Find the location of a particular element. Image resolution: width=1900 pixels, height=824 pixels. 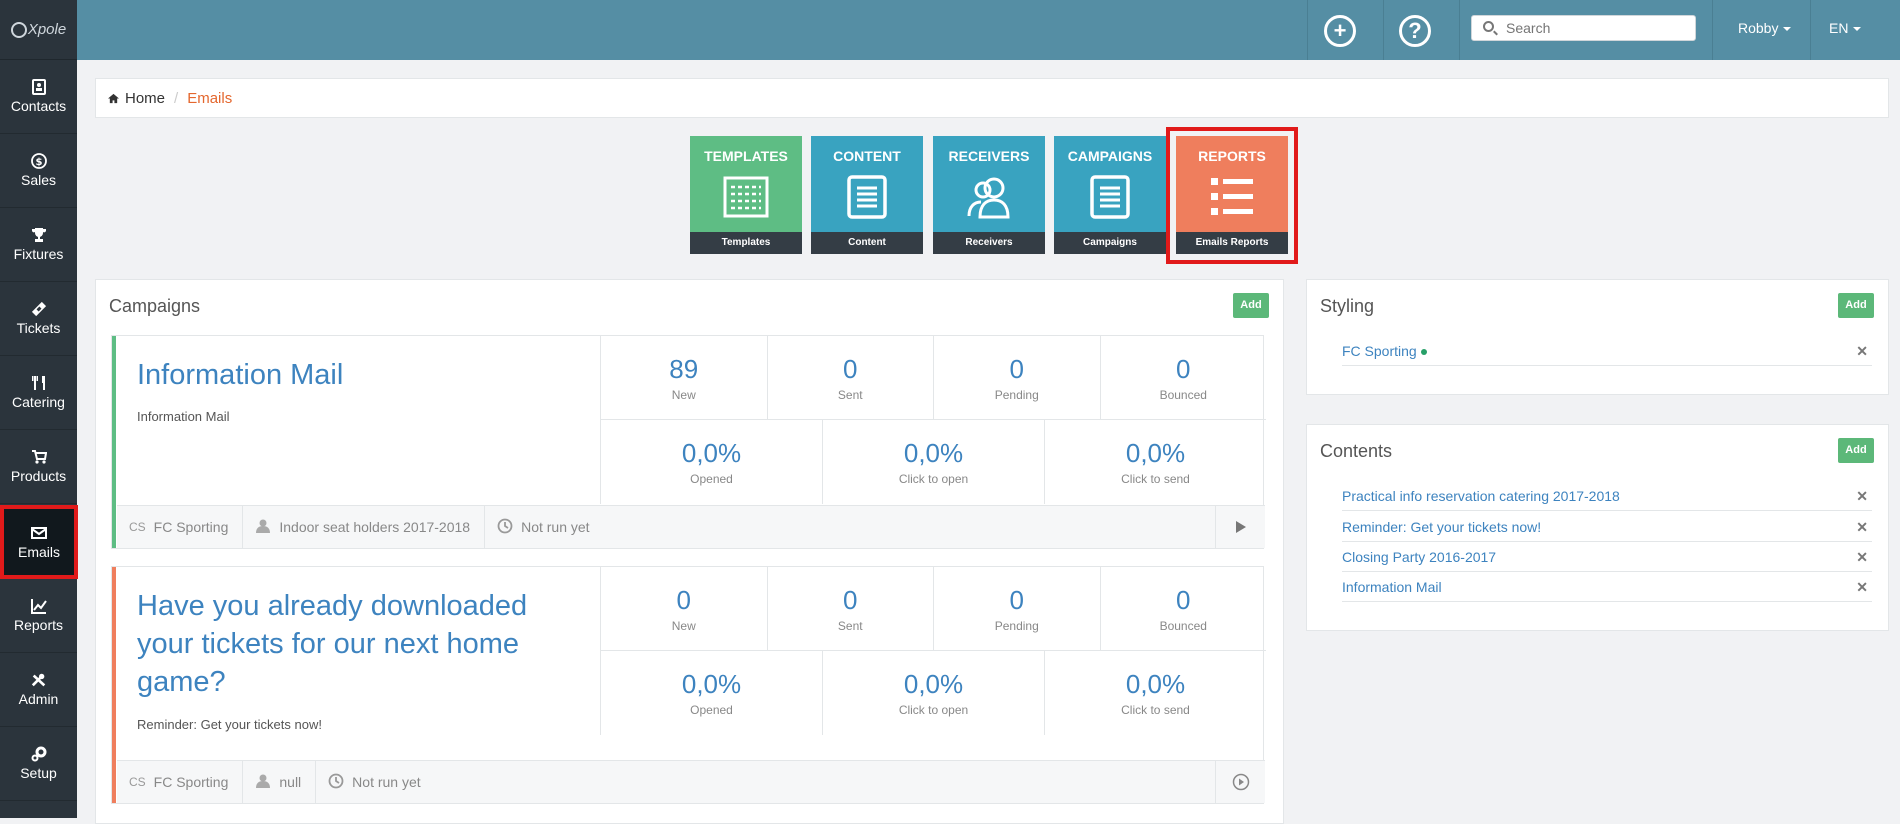

play-circle-icon is located at coordinates (1240, 782).